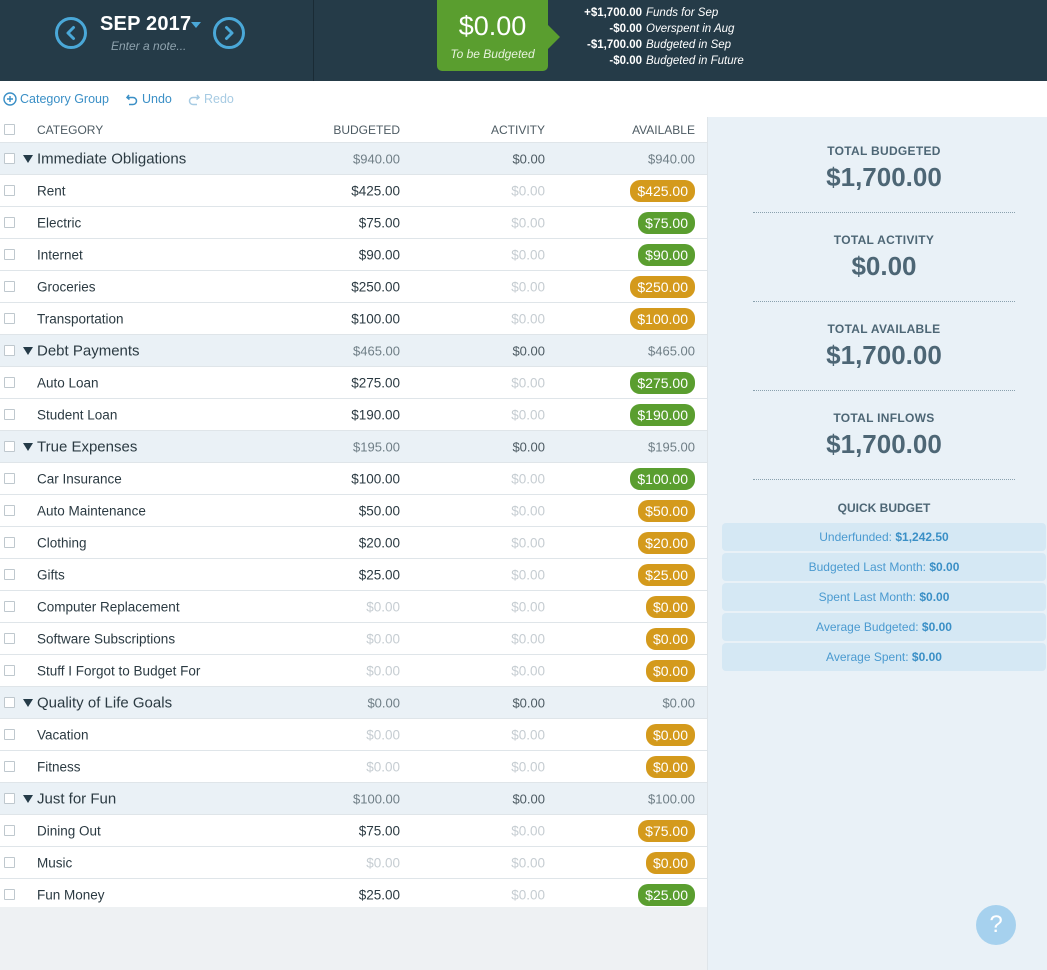  I want to click on quick-budget-average-budgeted-button: Average Budgeted: $0.00, so click(884, 627).